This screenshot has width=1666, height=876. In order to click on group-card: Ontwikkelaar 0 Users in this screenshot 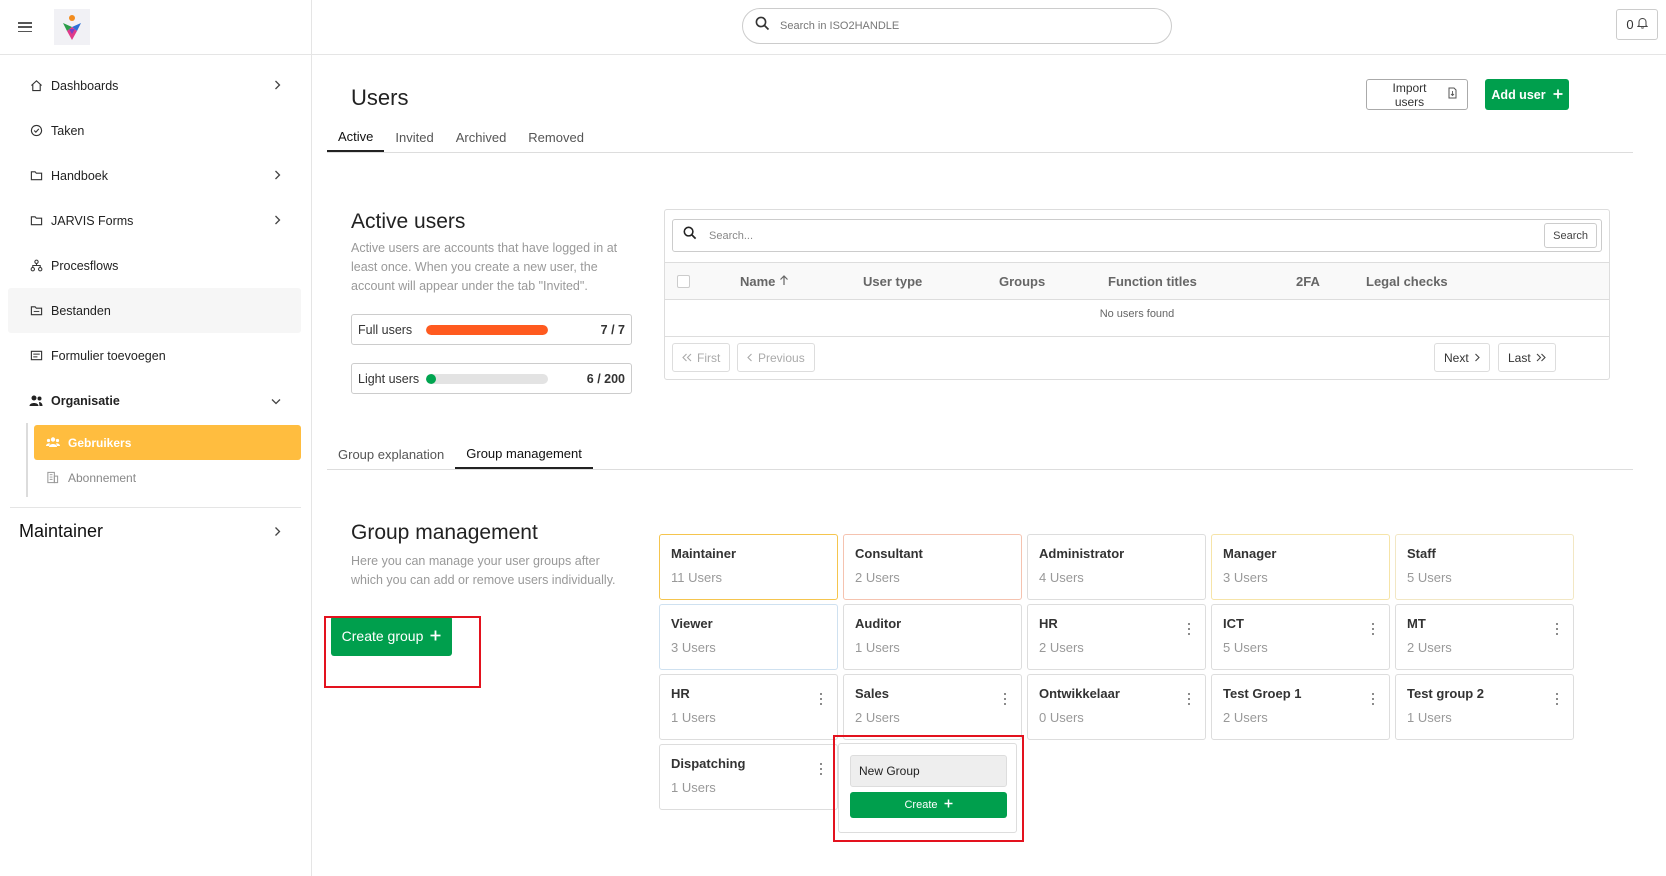, I will do `click(1116, 707)`.